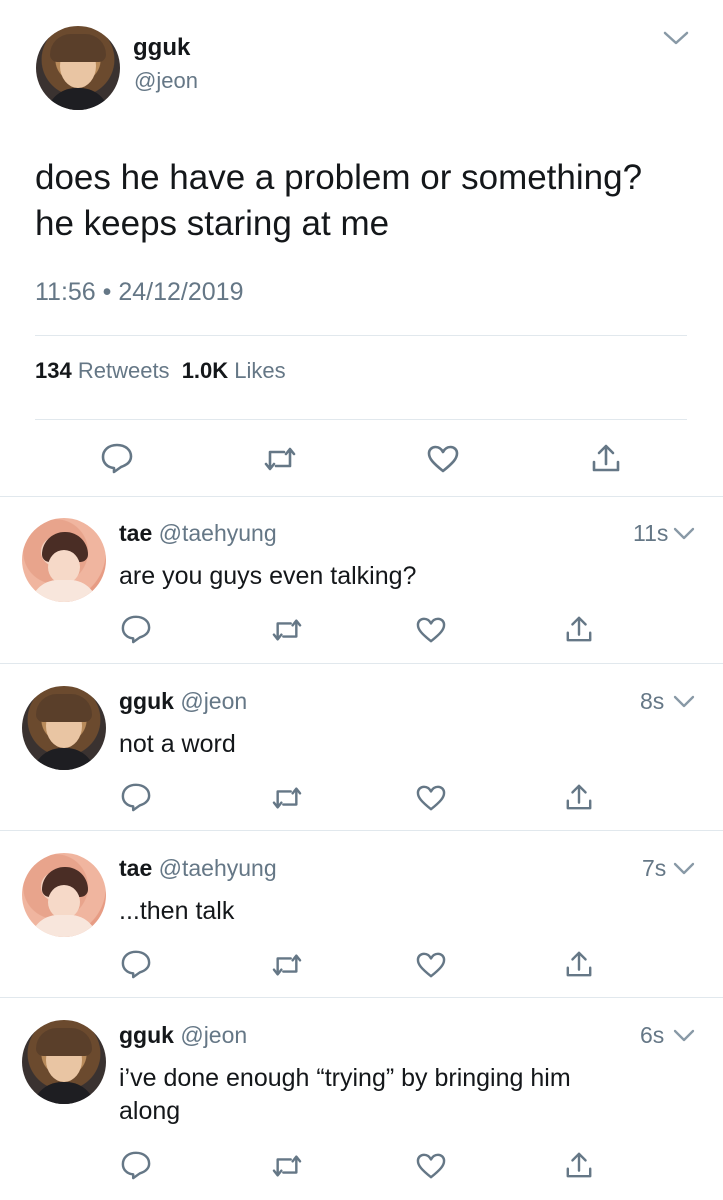 This screenshot has width=723, height=1200. Describe the element at coordinates (259, 370) in the screenshot. I see `like-label: Likes` at that location.